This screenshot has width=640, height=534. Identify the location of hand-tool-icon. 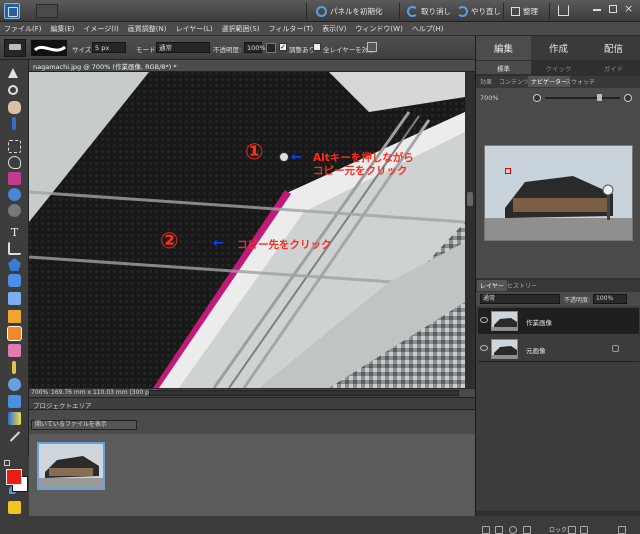
(14, 107).